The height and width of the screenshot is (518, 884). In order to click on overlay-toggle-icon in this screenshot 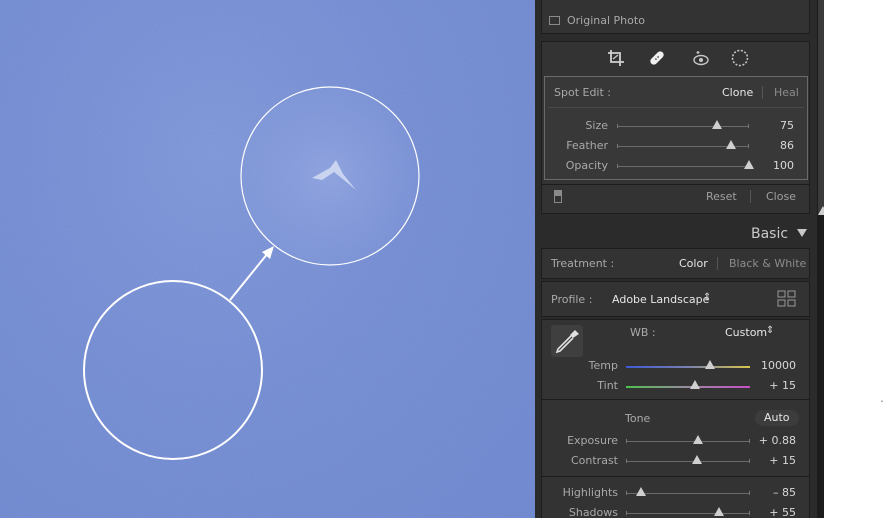, I will do `click(558, 196)`.